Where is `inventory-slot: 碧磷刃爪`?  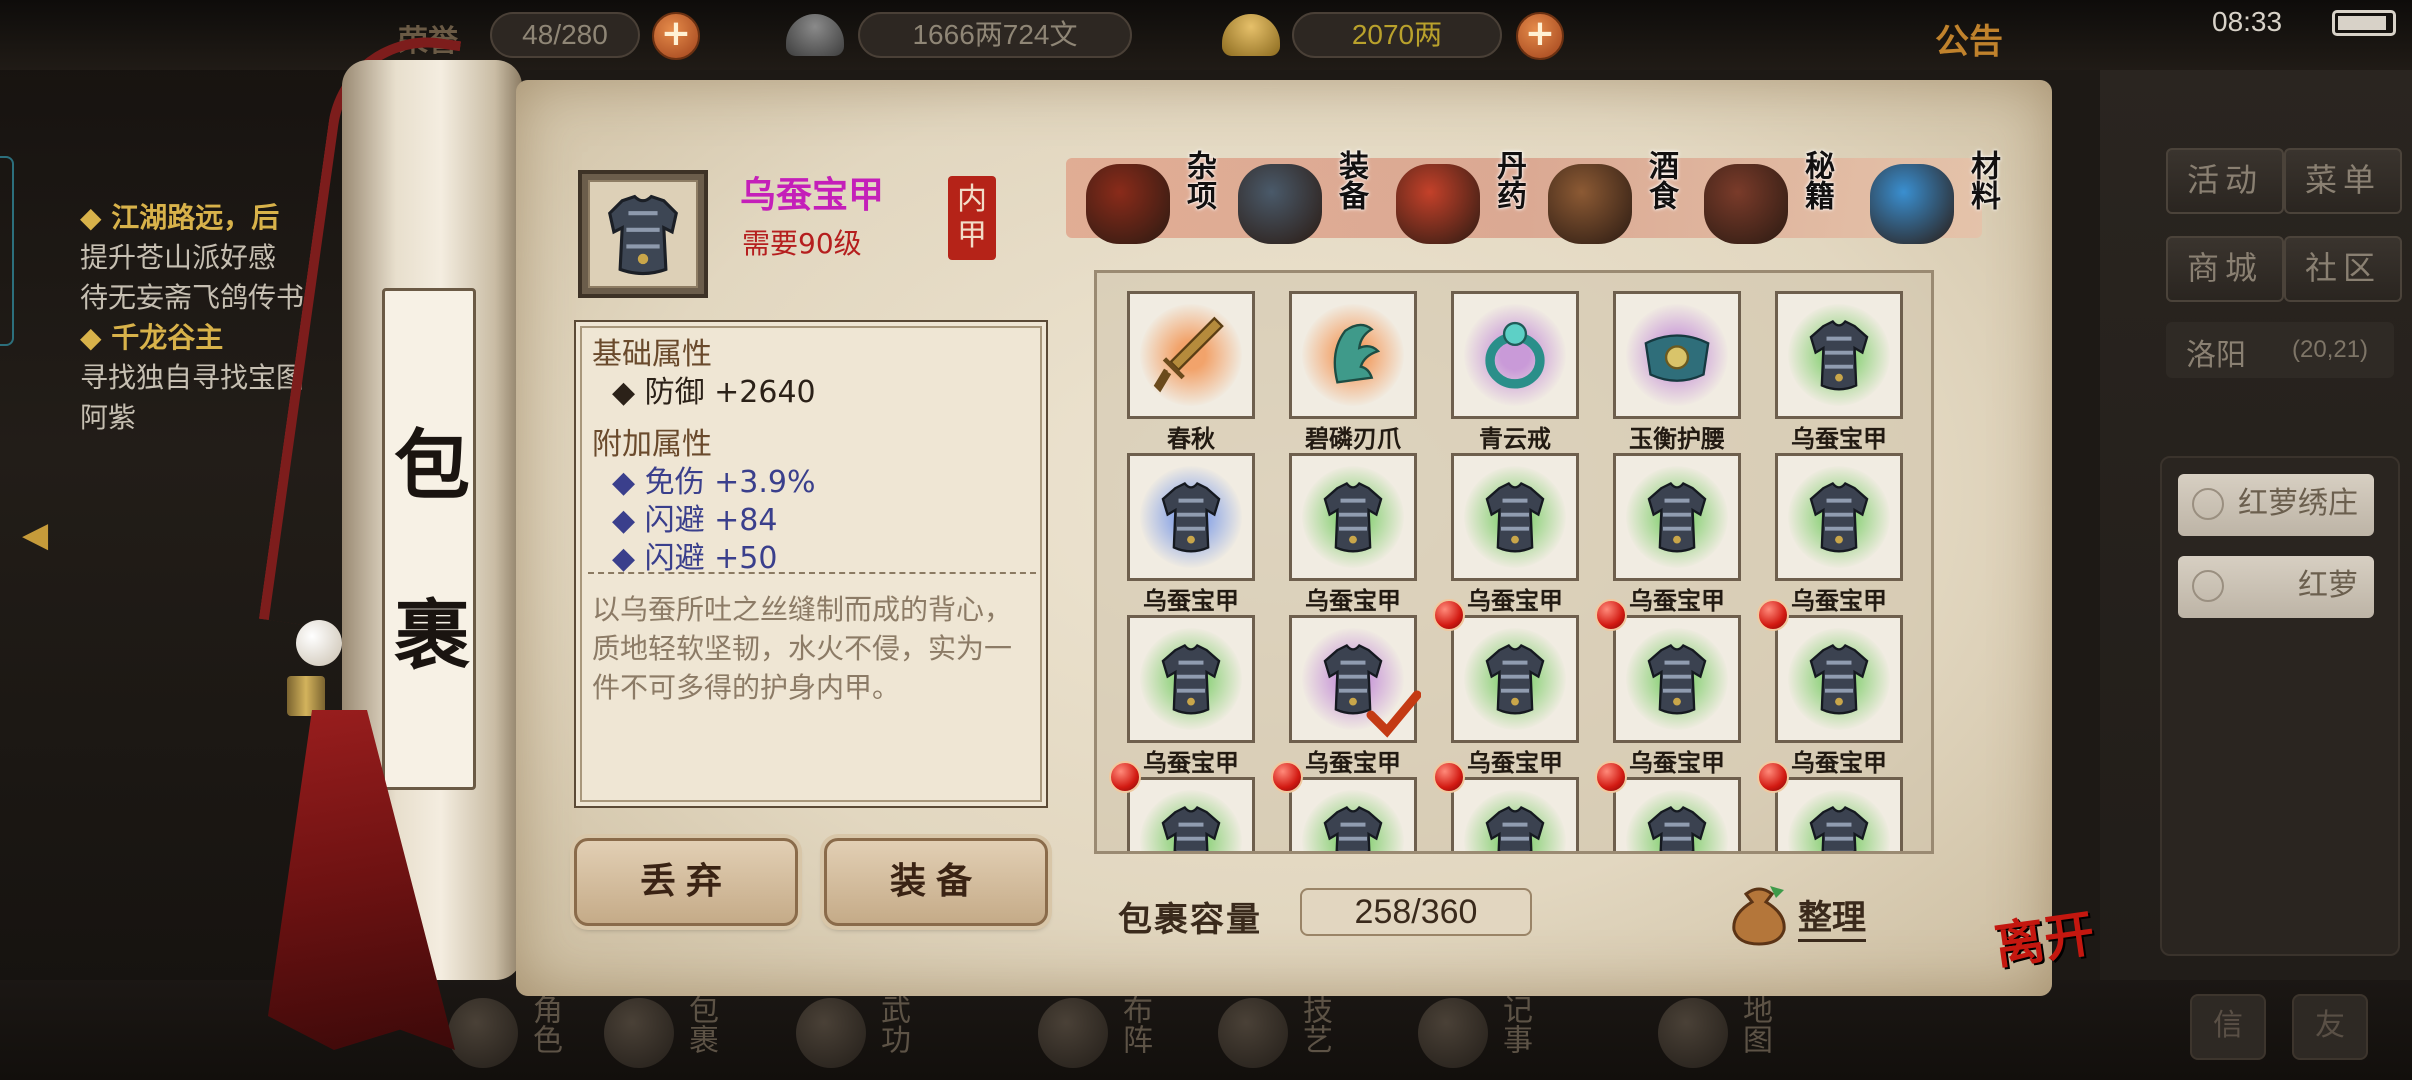 inventory-slot: 碧磷刃爪 is located at coordinates (1353, 372).